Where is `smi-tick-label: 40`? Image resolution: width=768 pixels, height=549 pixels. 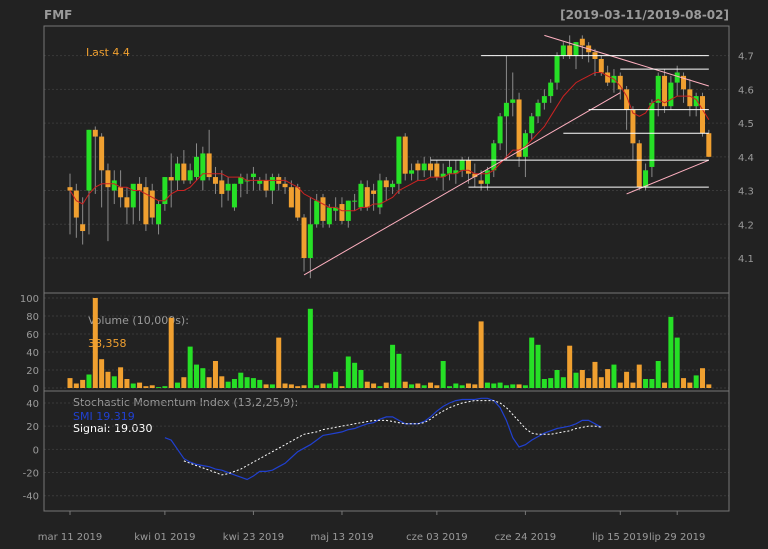
smi-tick-label: 40 is located at coordinates (32, 404).